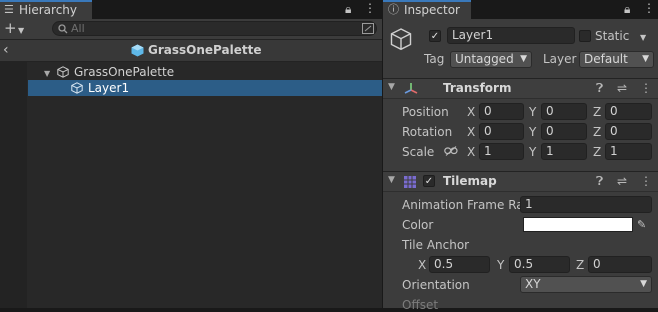 The width and height of the screenshot is (658, 312). I want to click on tilemap-header: ▼ ✓ Tilemap ❓︎ ⇌ ⋮, so click(520, 181).